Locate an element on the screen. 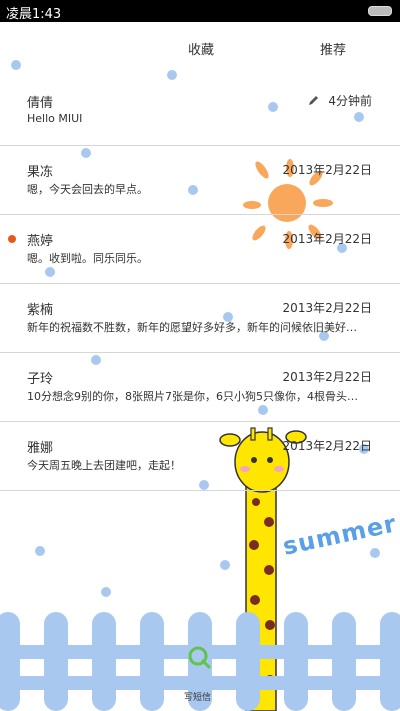  tab-recommend: 推荐 is located at coordinates (333, 48).